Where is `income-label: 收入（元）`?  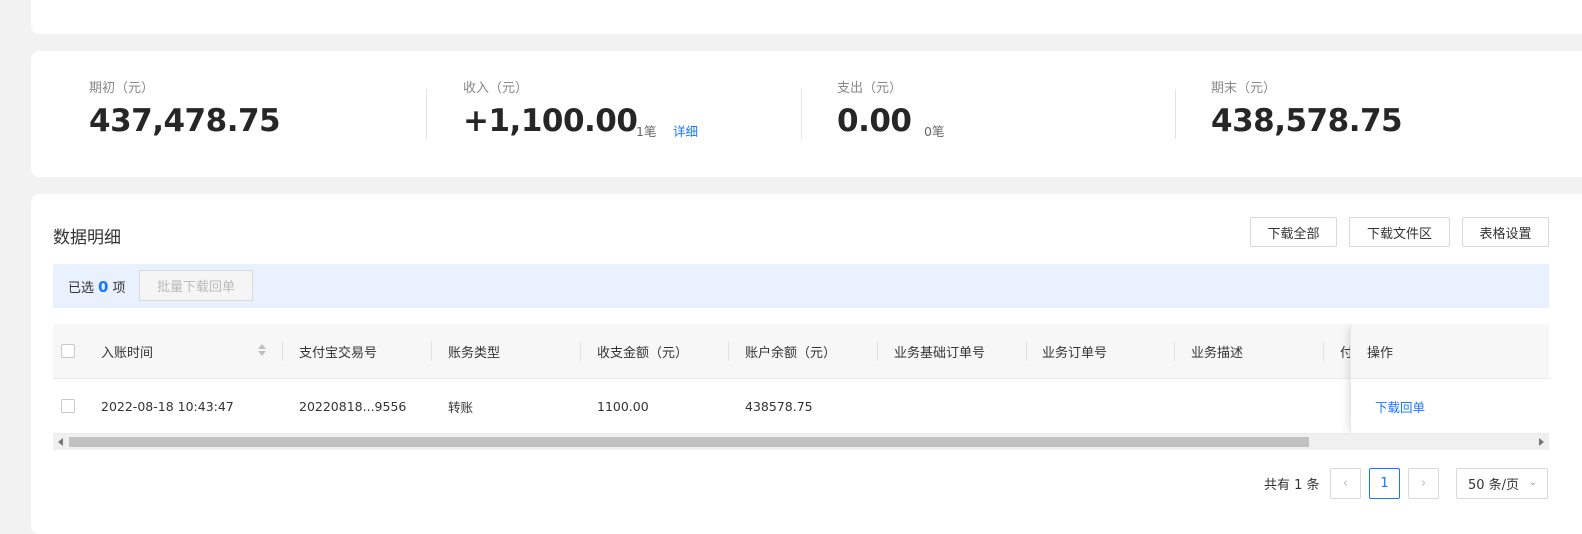
income-label: 收入（元） is located at coordinates (496, 88).